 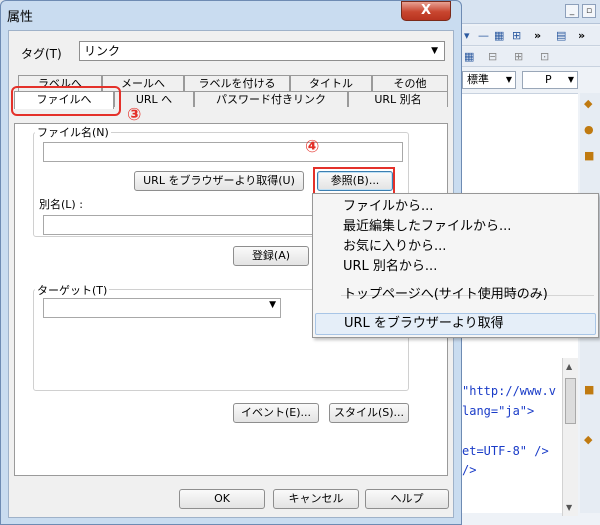 What do you see at coordinates (469, 57) in the screenshot?
I see `grid-icon: ▦` at bounding box center [469, 57].